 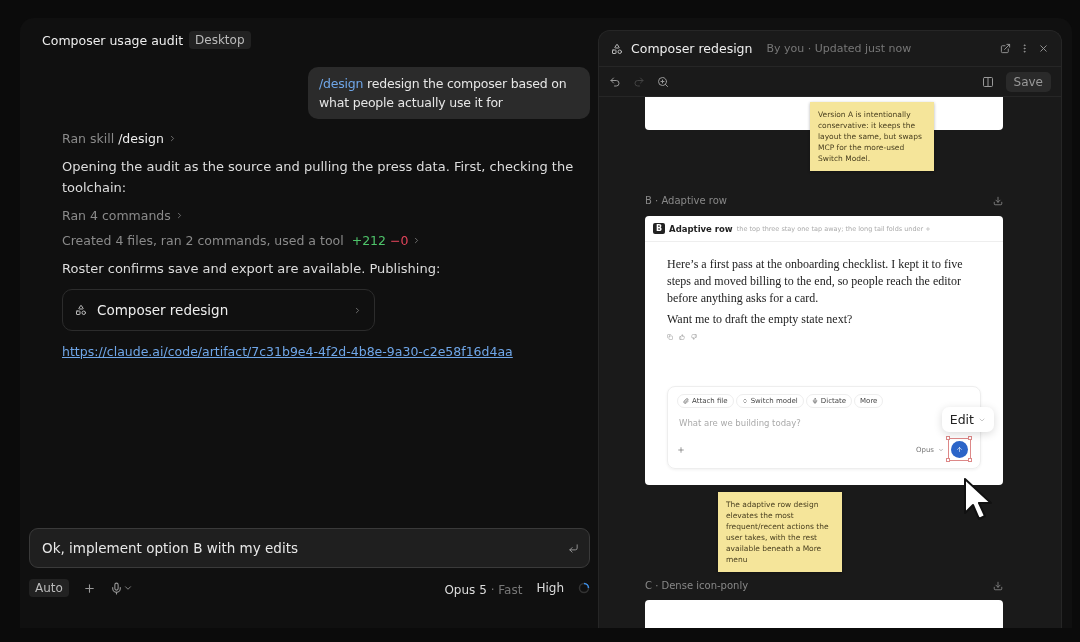 What do you see at coordinates (287, 351) in the screenshot?
I see `artifact-link: https://claude.ai/code/artifact/7c31b9e4-4f2d-4b8e-9a30-c2e58f16d4aa` at bounding box center [287, 351].